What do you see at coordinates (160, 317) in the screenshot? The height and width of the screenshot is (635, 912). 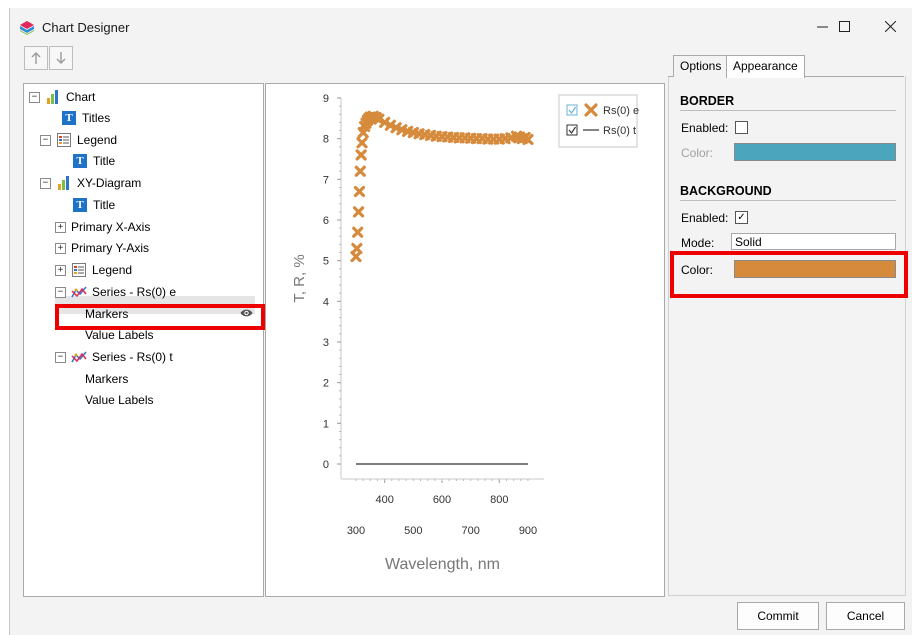 I see `highlight-box-markers` at bounding box center [160, 317].